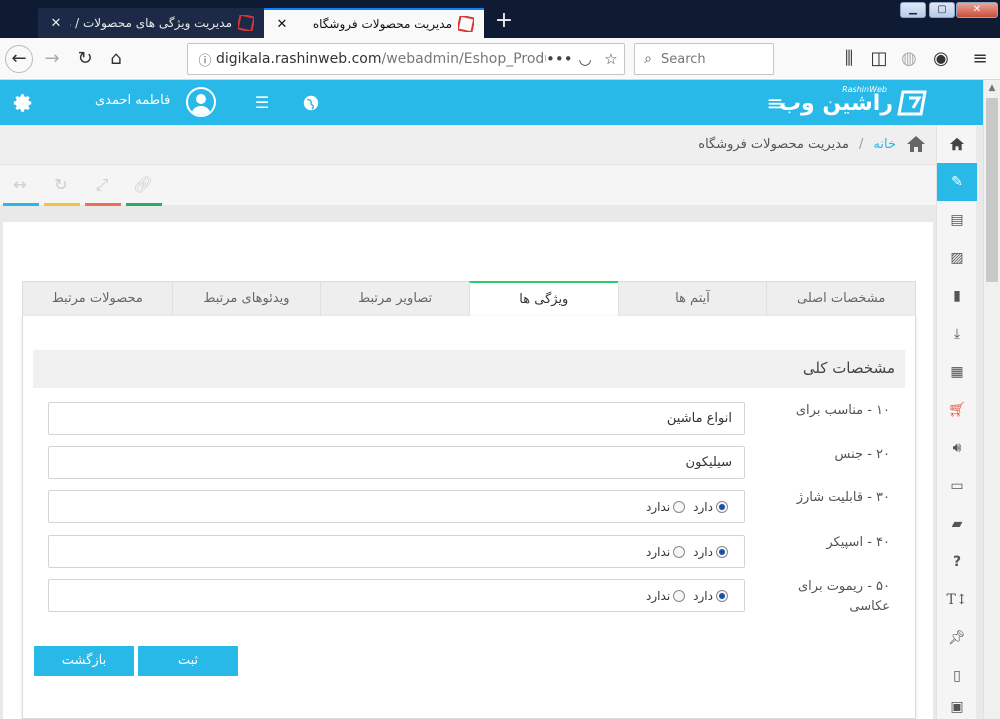 Image resolution: width=1000 pixels, height=719 pixels. I want to click on volume-icon: 🔊︎, so click(957, 448).